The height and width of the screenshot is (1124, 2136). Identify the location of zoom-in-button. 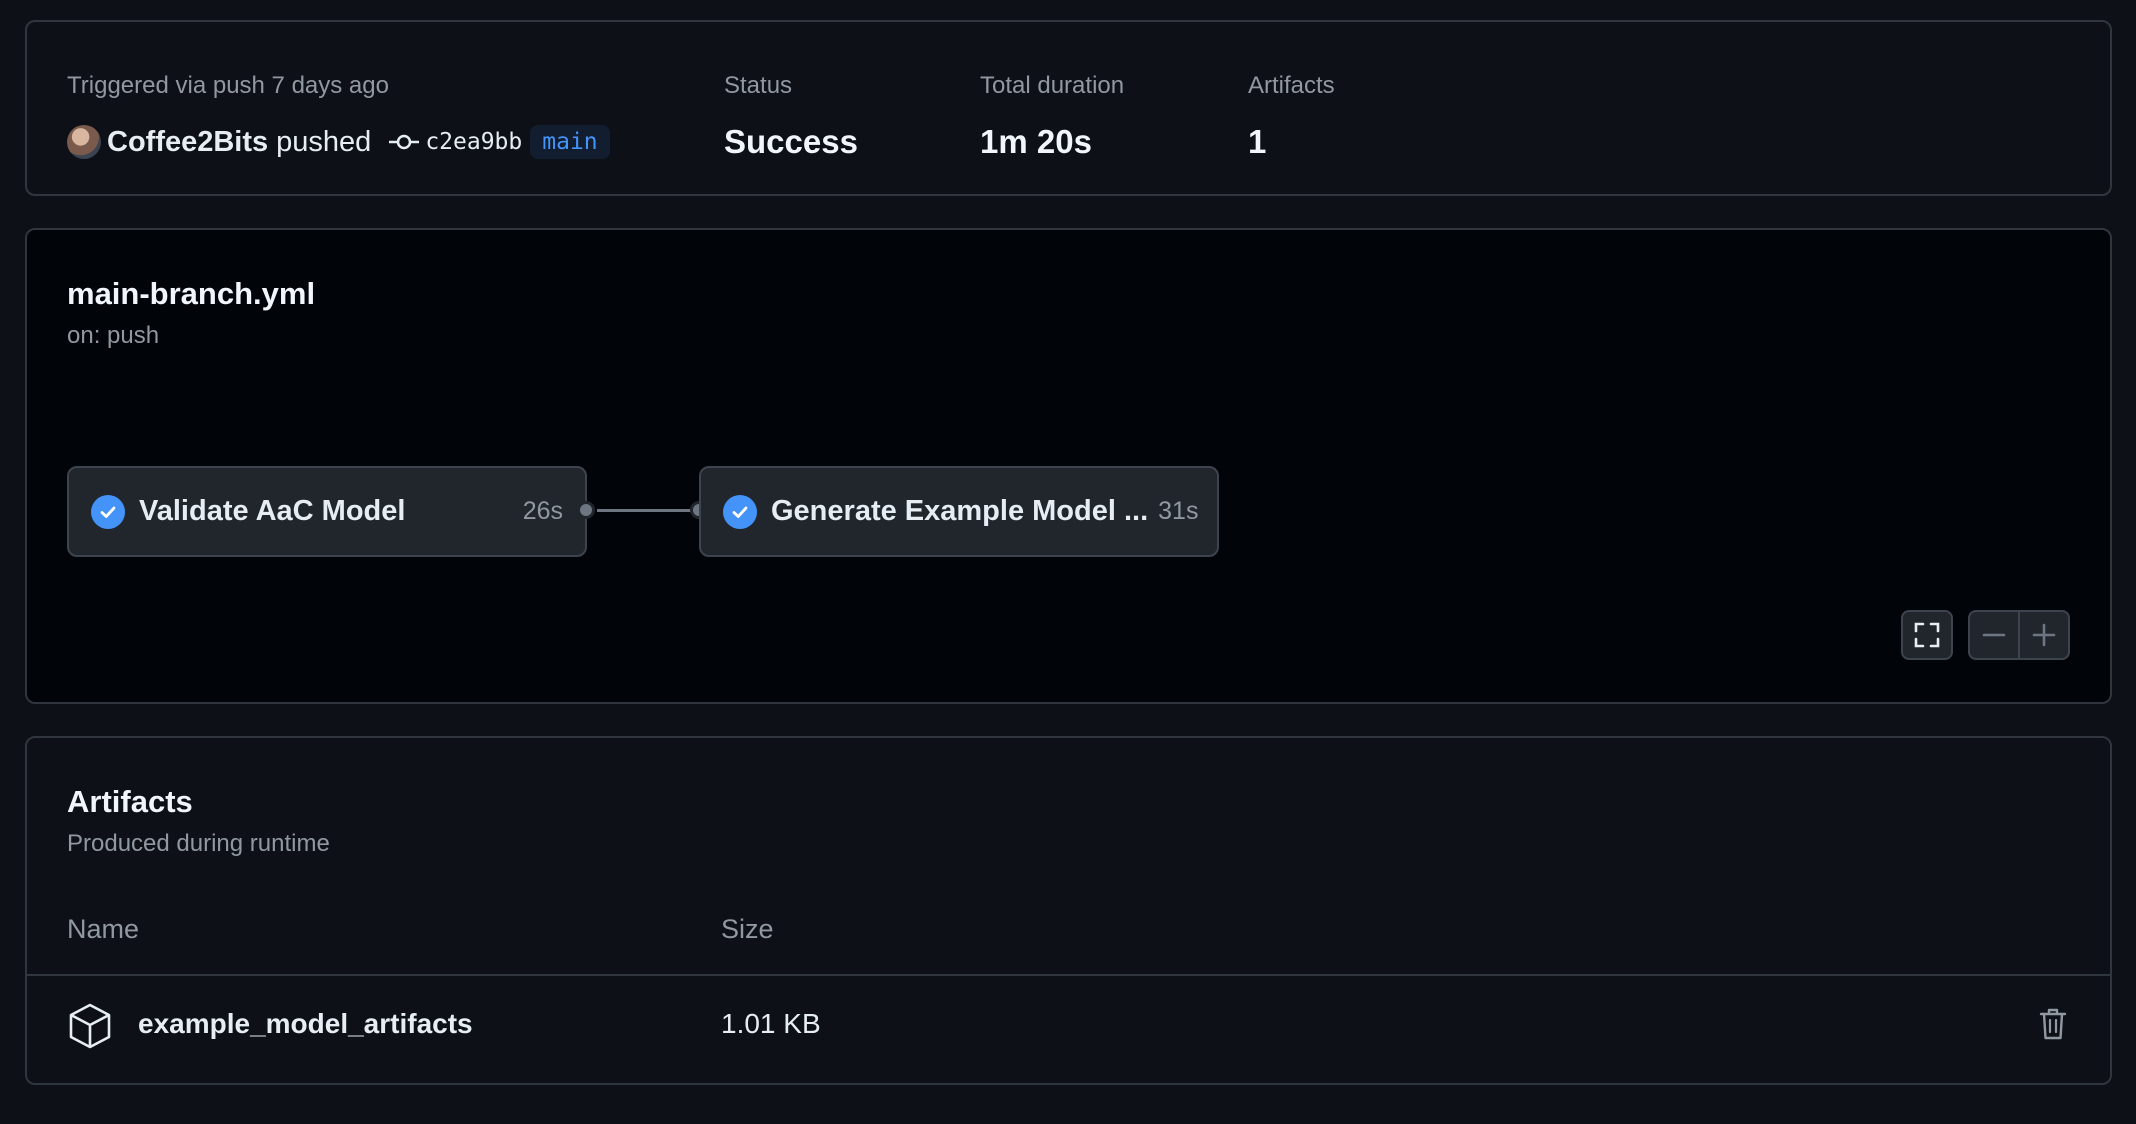
(2044, 635).